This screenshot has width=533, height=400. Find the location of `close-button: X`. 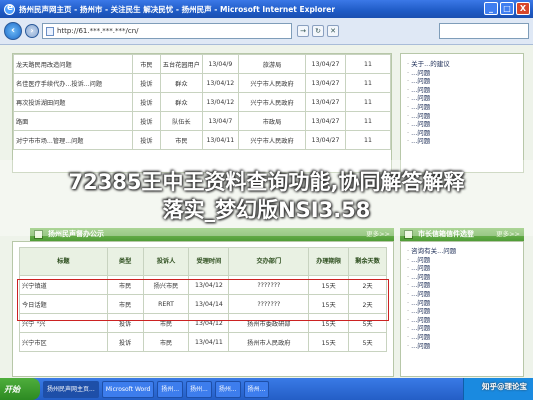

close-button: X is located at coordinates (523, 8).